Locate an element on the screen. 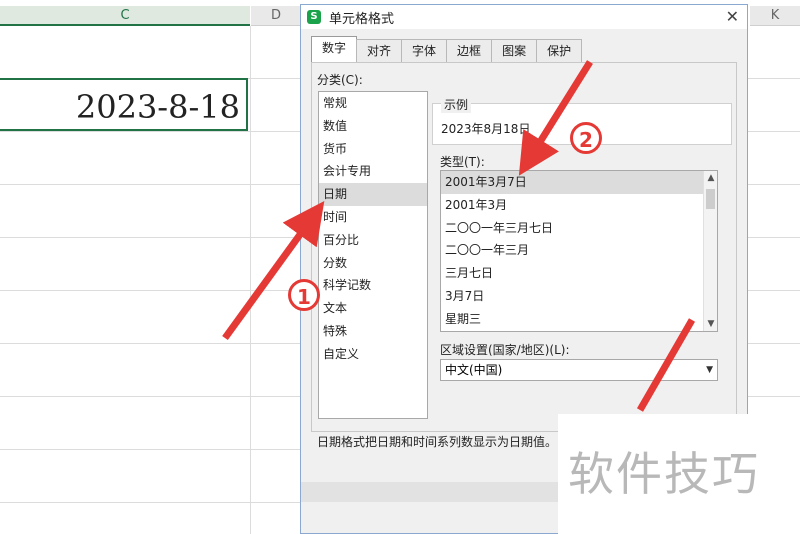 The height and width of the screenshot is (534, 800). watermark-text: 软件技巧 is located at coordinates (664, 474).